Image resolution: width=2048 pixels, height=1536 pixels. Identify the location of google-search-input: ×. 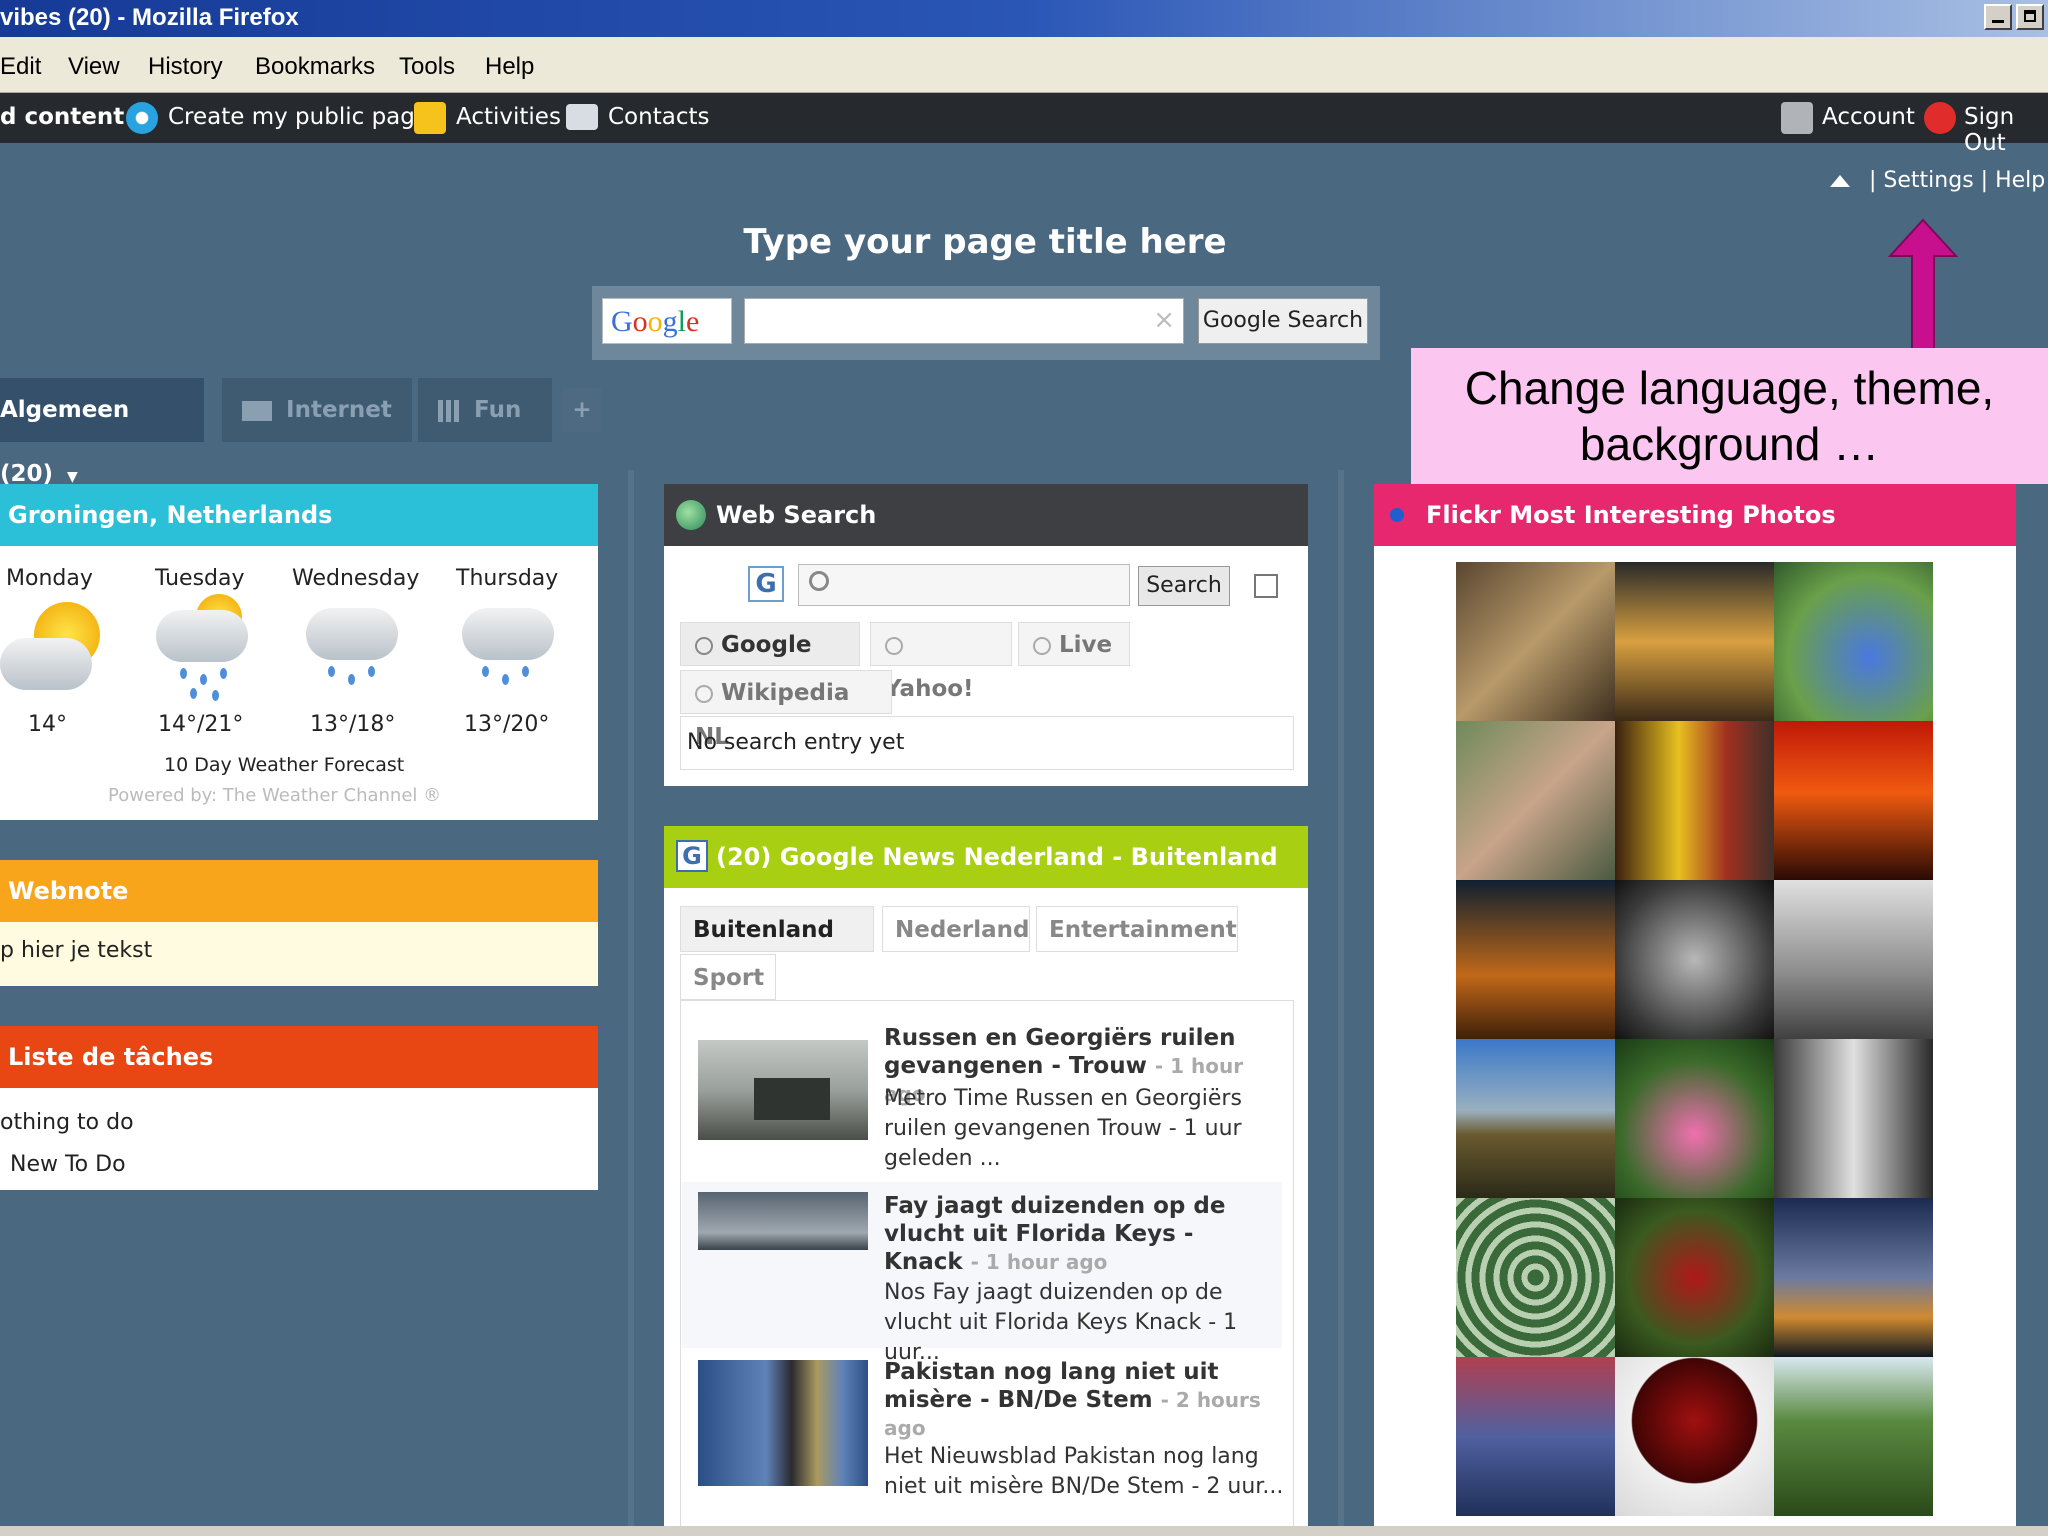
(964, 321).